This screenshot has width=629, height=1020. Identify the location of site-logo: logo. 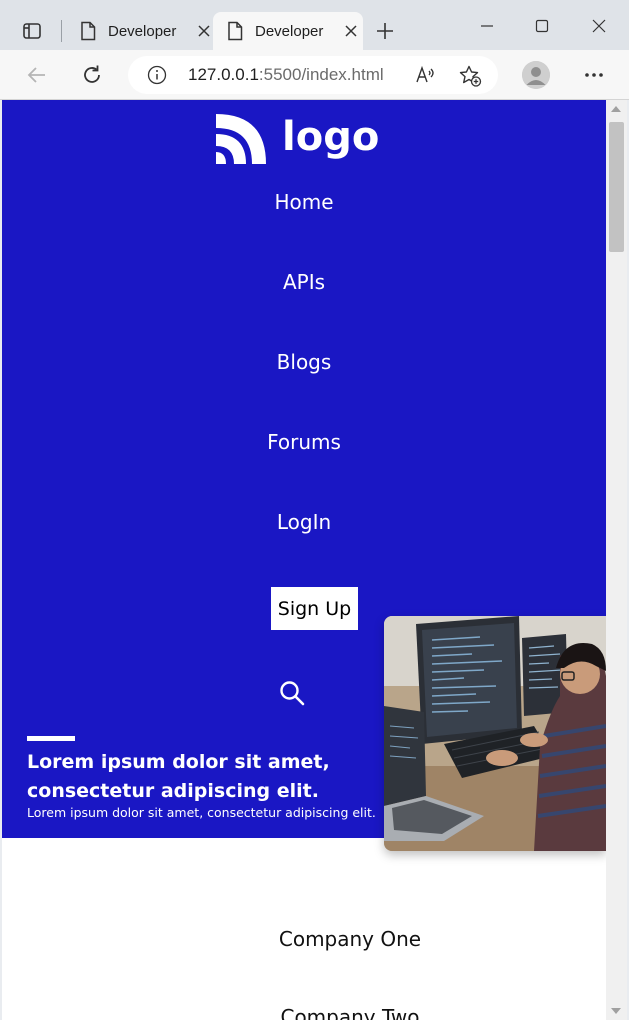
(296, 140).